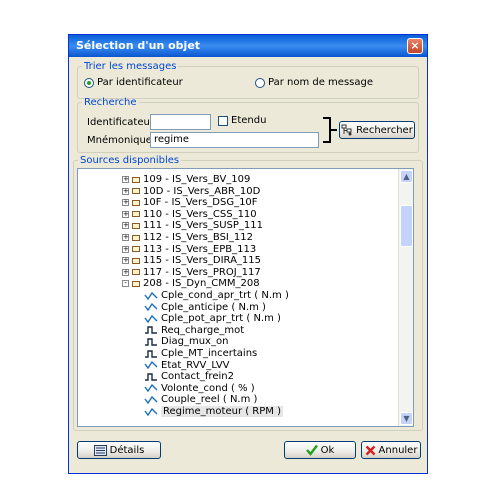 The height and width of the screenshot is (500, 500). I want to click on mnemonic-input: regime, so click(234, 140).